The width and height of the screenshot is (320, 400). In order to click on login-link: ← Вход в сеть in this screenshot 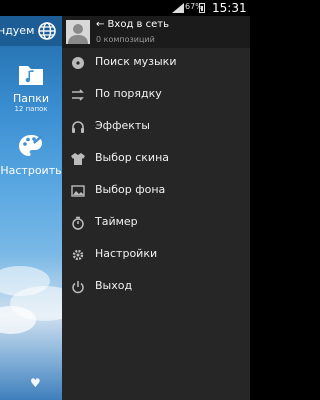, I will do `click(132, 24)`.